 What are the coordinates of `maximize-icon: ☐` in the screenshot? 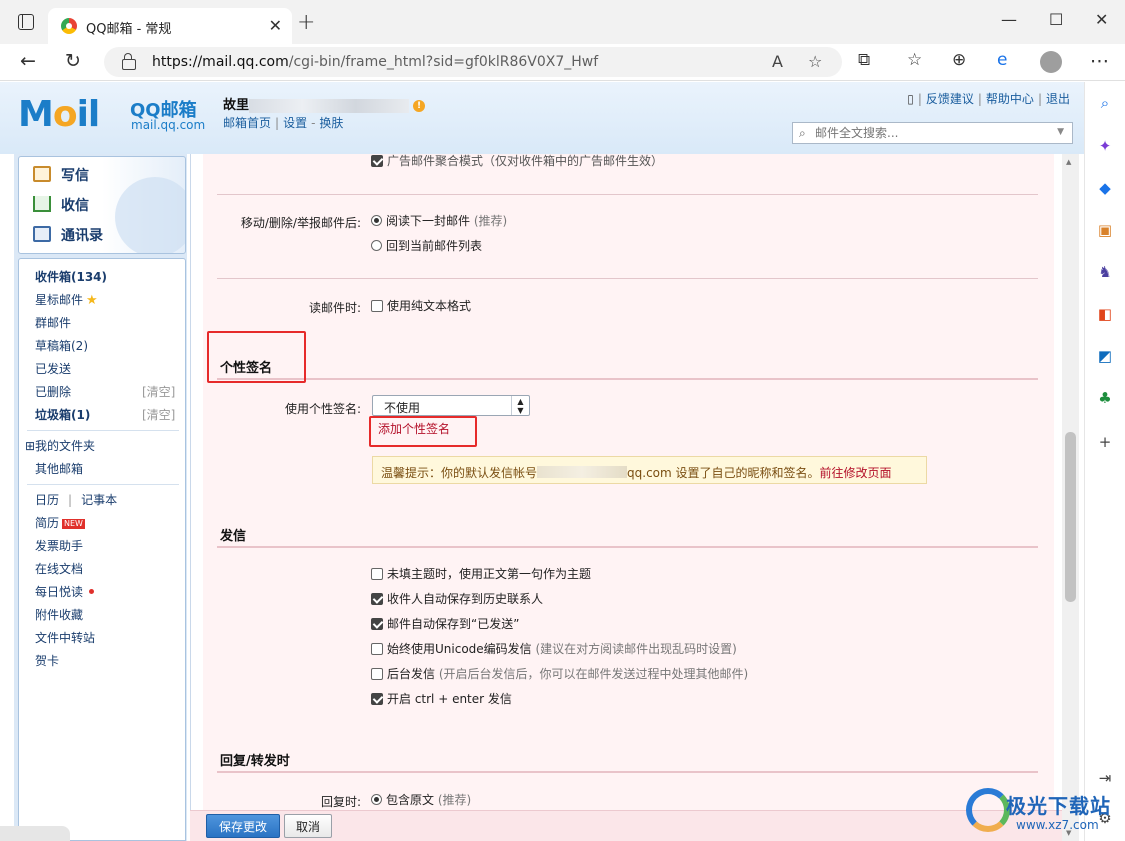 It's located at (1056, 19).